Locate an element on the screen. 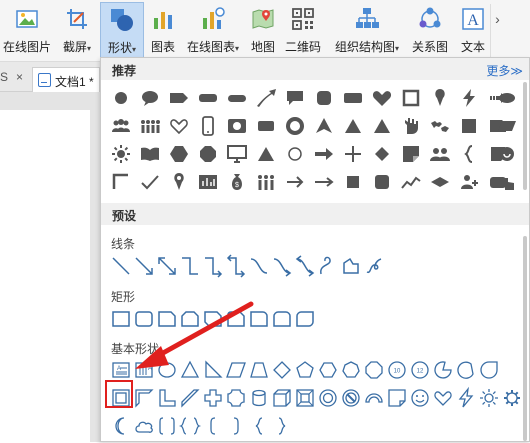  shape-line-double-arrow is located at coordinates (167, 266).